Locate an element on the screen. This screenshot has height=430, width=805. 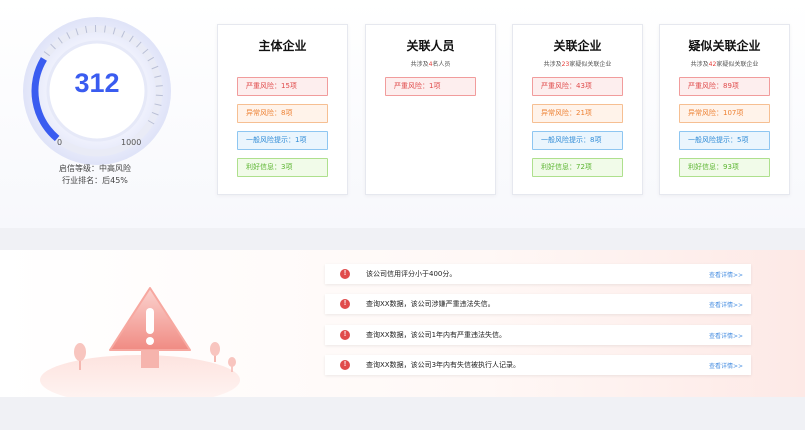
credit-score-gauge: 312 is located at coordinates (97, 91).